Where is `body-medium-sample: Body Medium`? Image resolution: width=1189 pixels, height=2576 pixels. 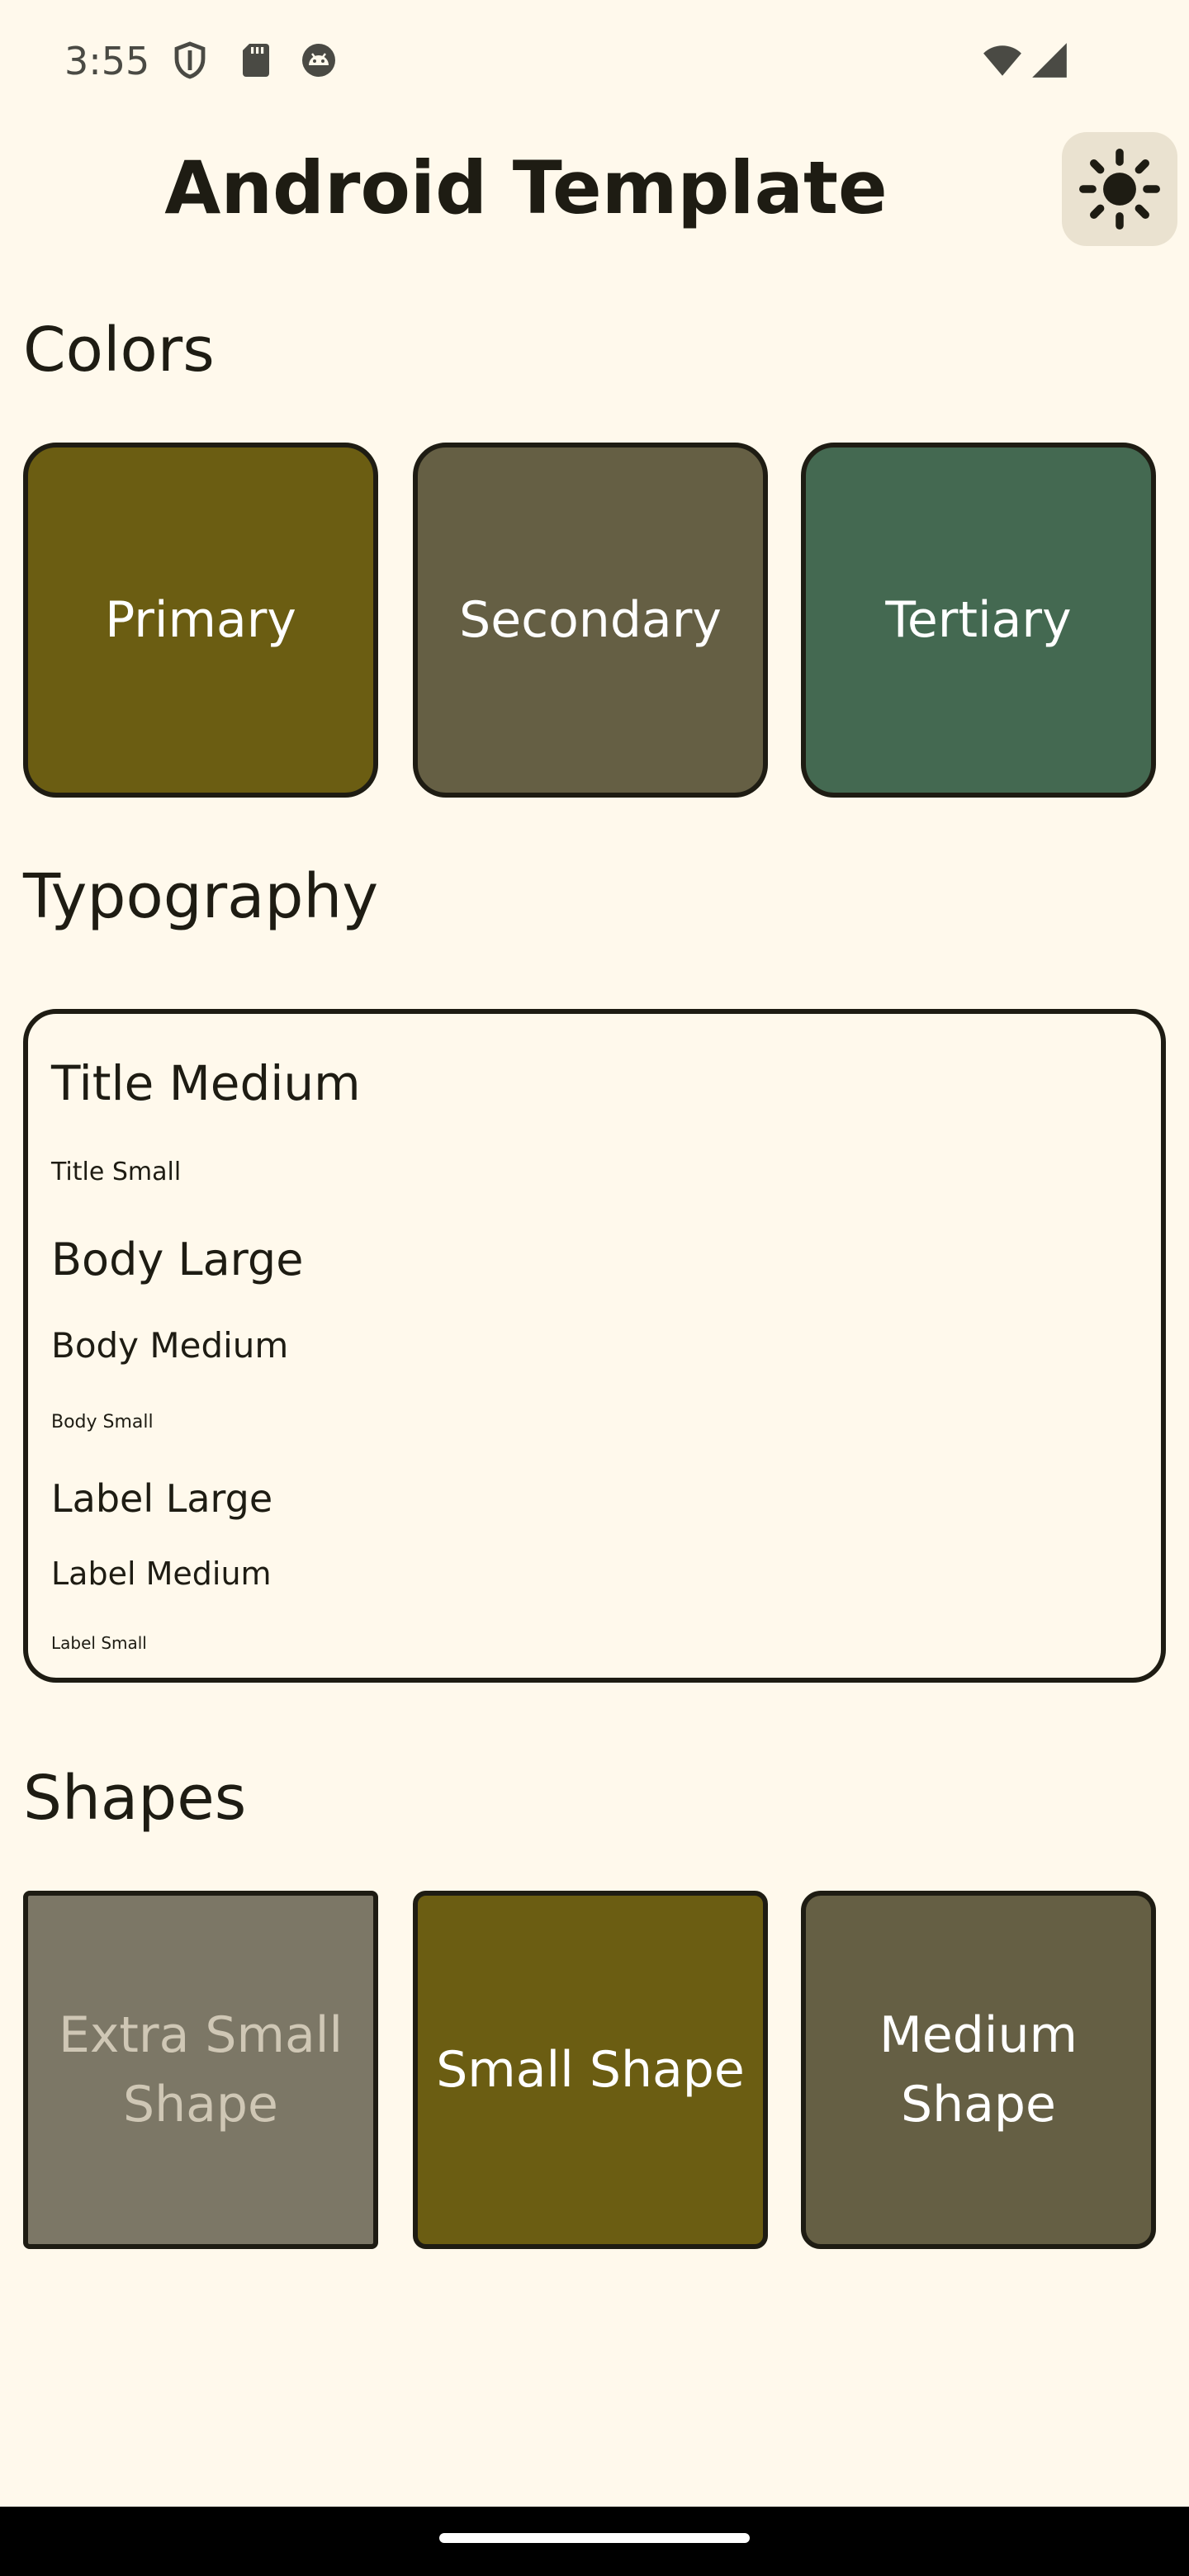 body-medium-sample: Body Medium is located at coordinates (170, 1345).